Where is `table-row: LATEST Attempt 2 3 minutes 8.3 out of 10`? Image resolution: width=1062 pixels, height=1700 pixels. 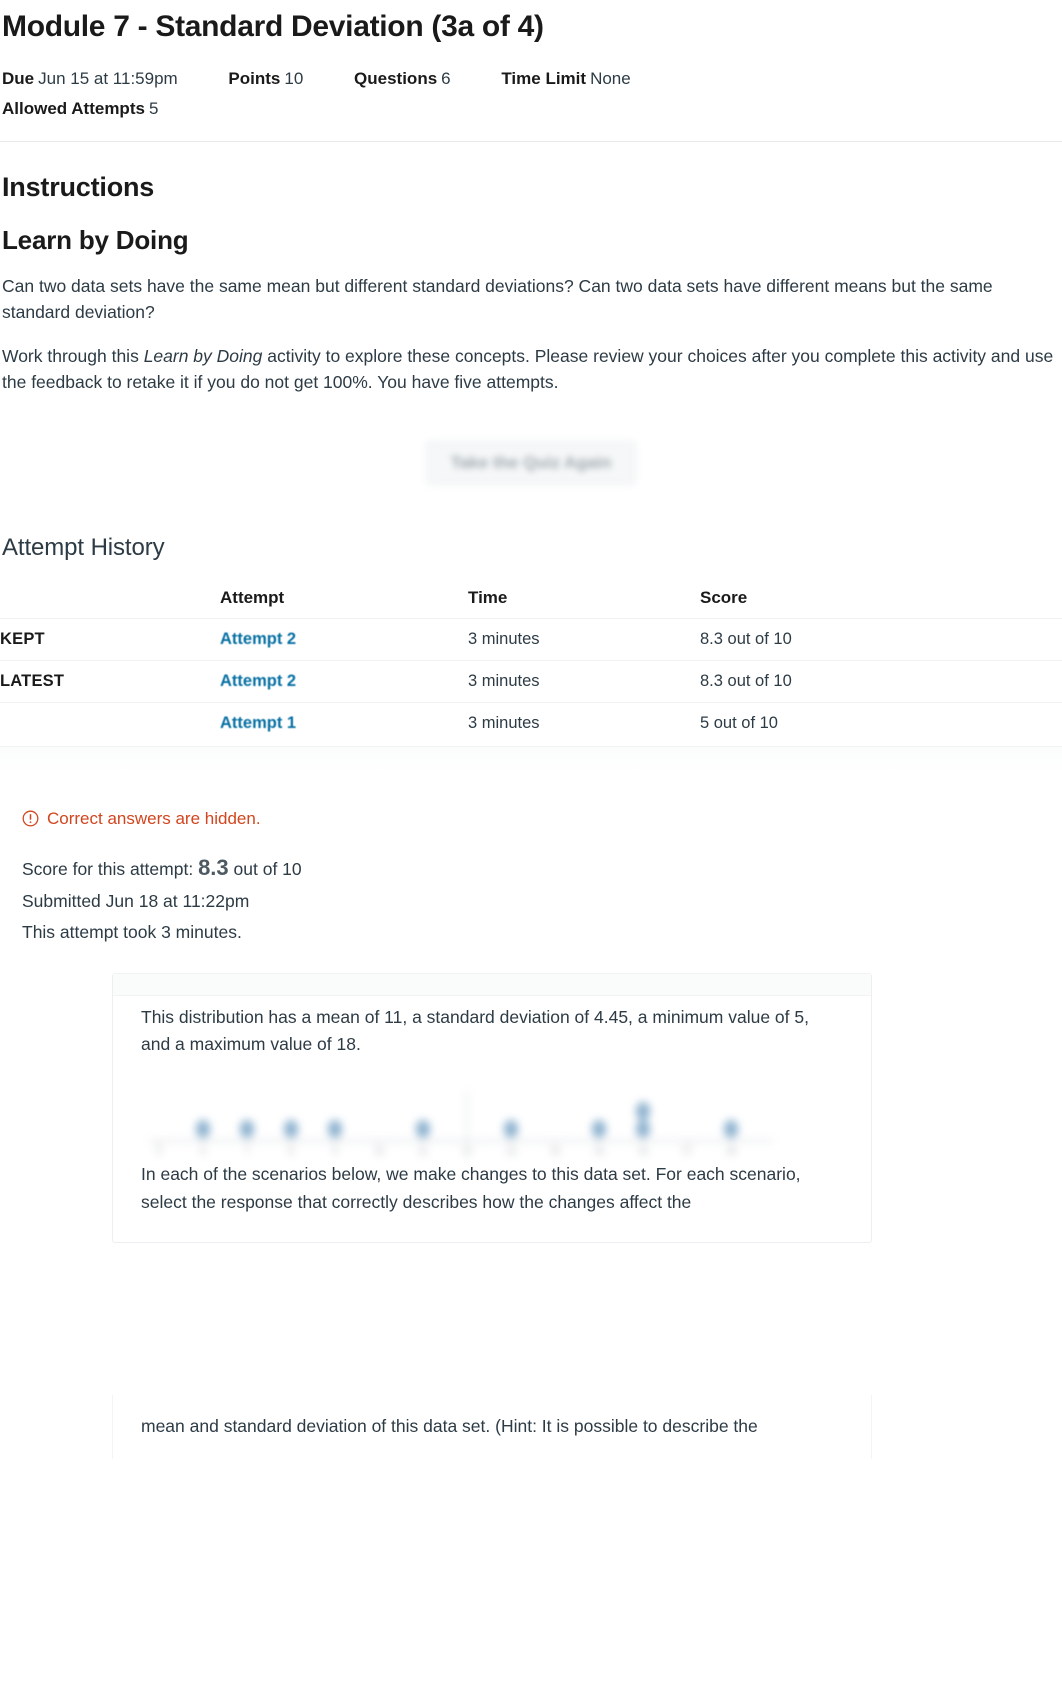 table-row: LATEST Attempt 2 3 minutes 8.3 out of 10 is located at coordinates (531, 681).